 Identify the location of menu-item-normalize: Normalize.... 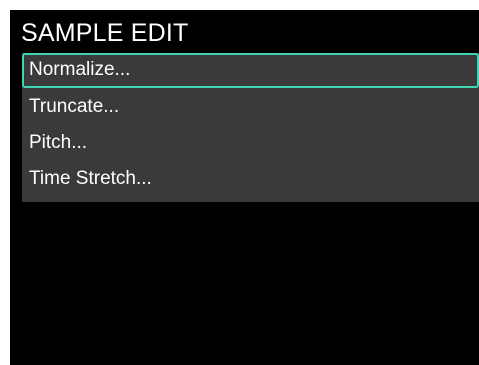
(250, 70).